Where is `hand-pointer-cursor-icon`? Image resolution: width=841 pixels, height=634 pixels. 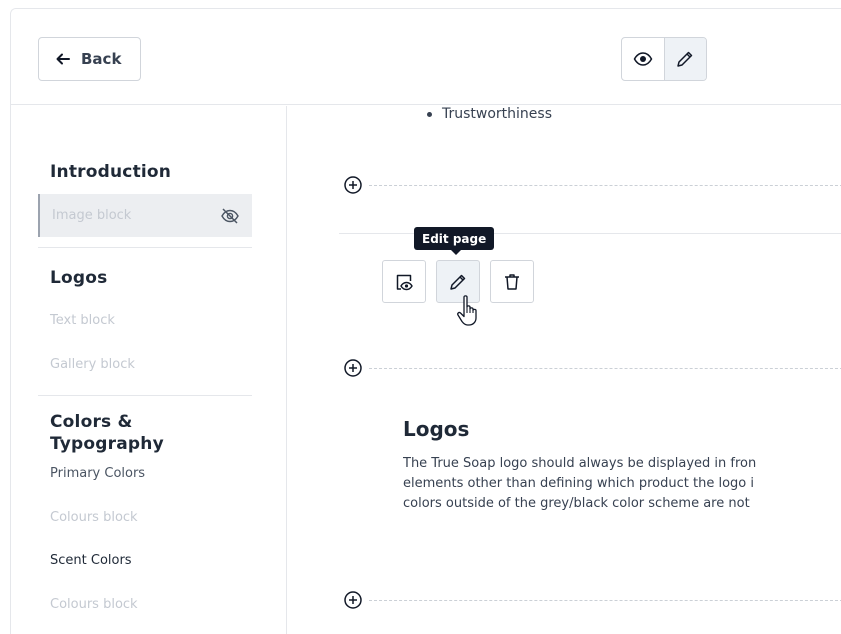
hand-pointer-cursor-icon is located at coordinates (467, 310).